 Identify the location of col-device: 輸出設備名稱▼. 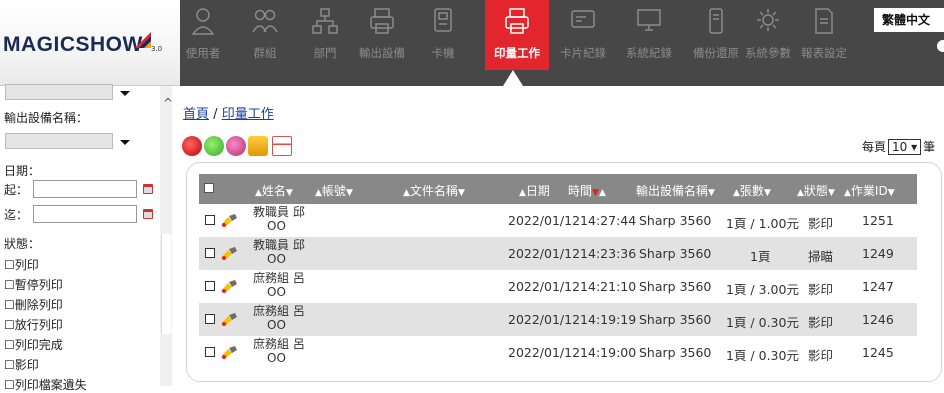
(675, 190).